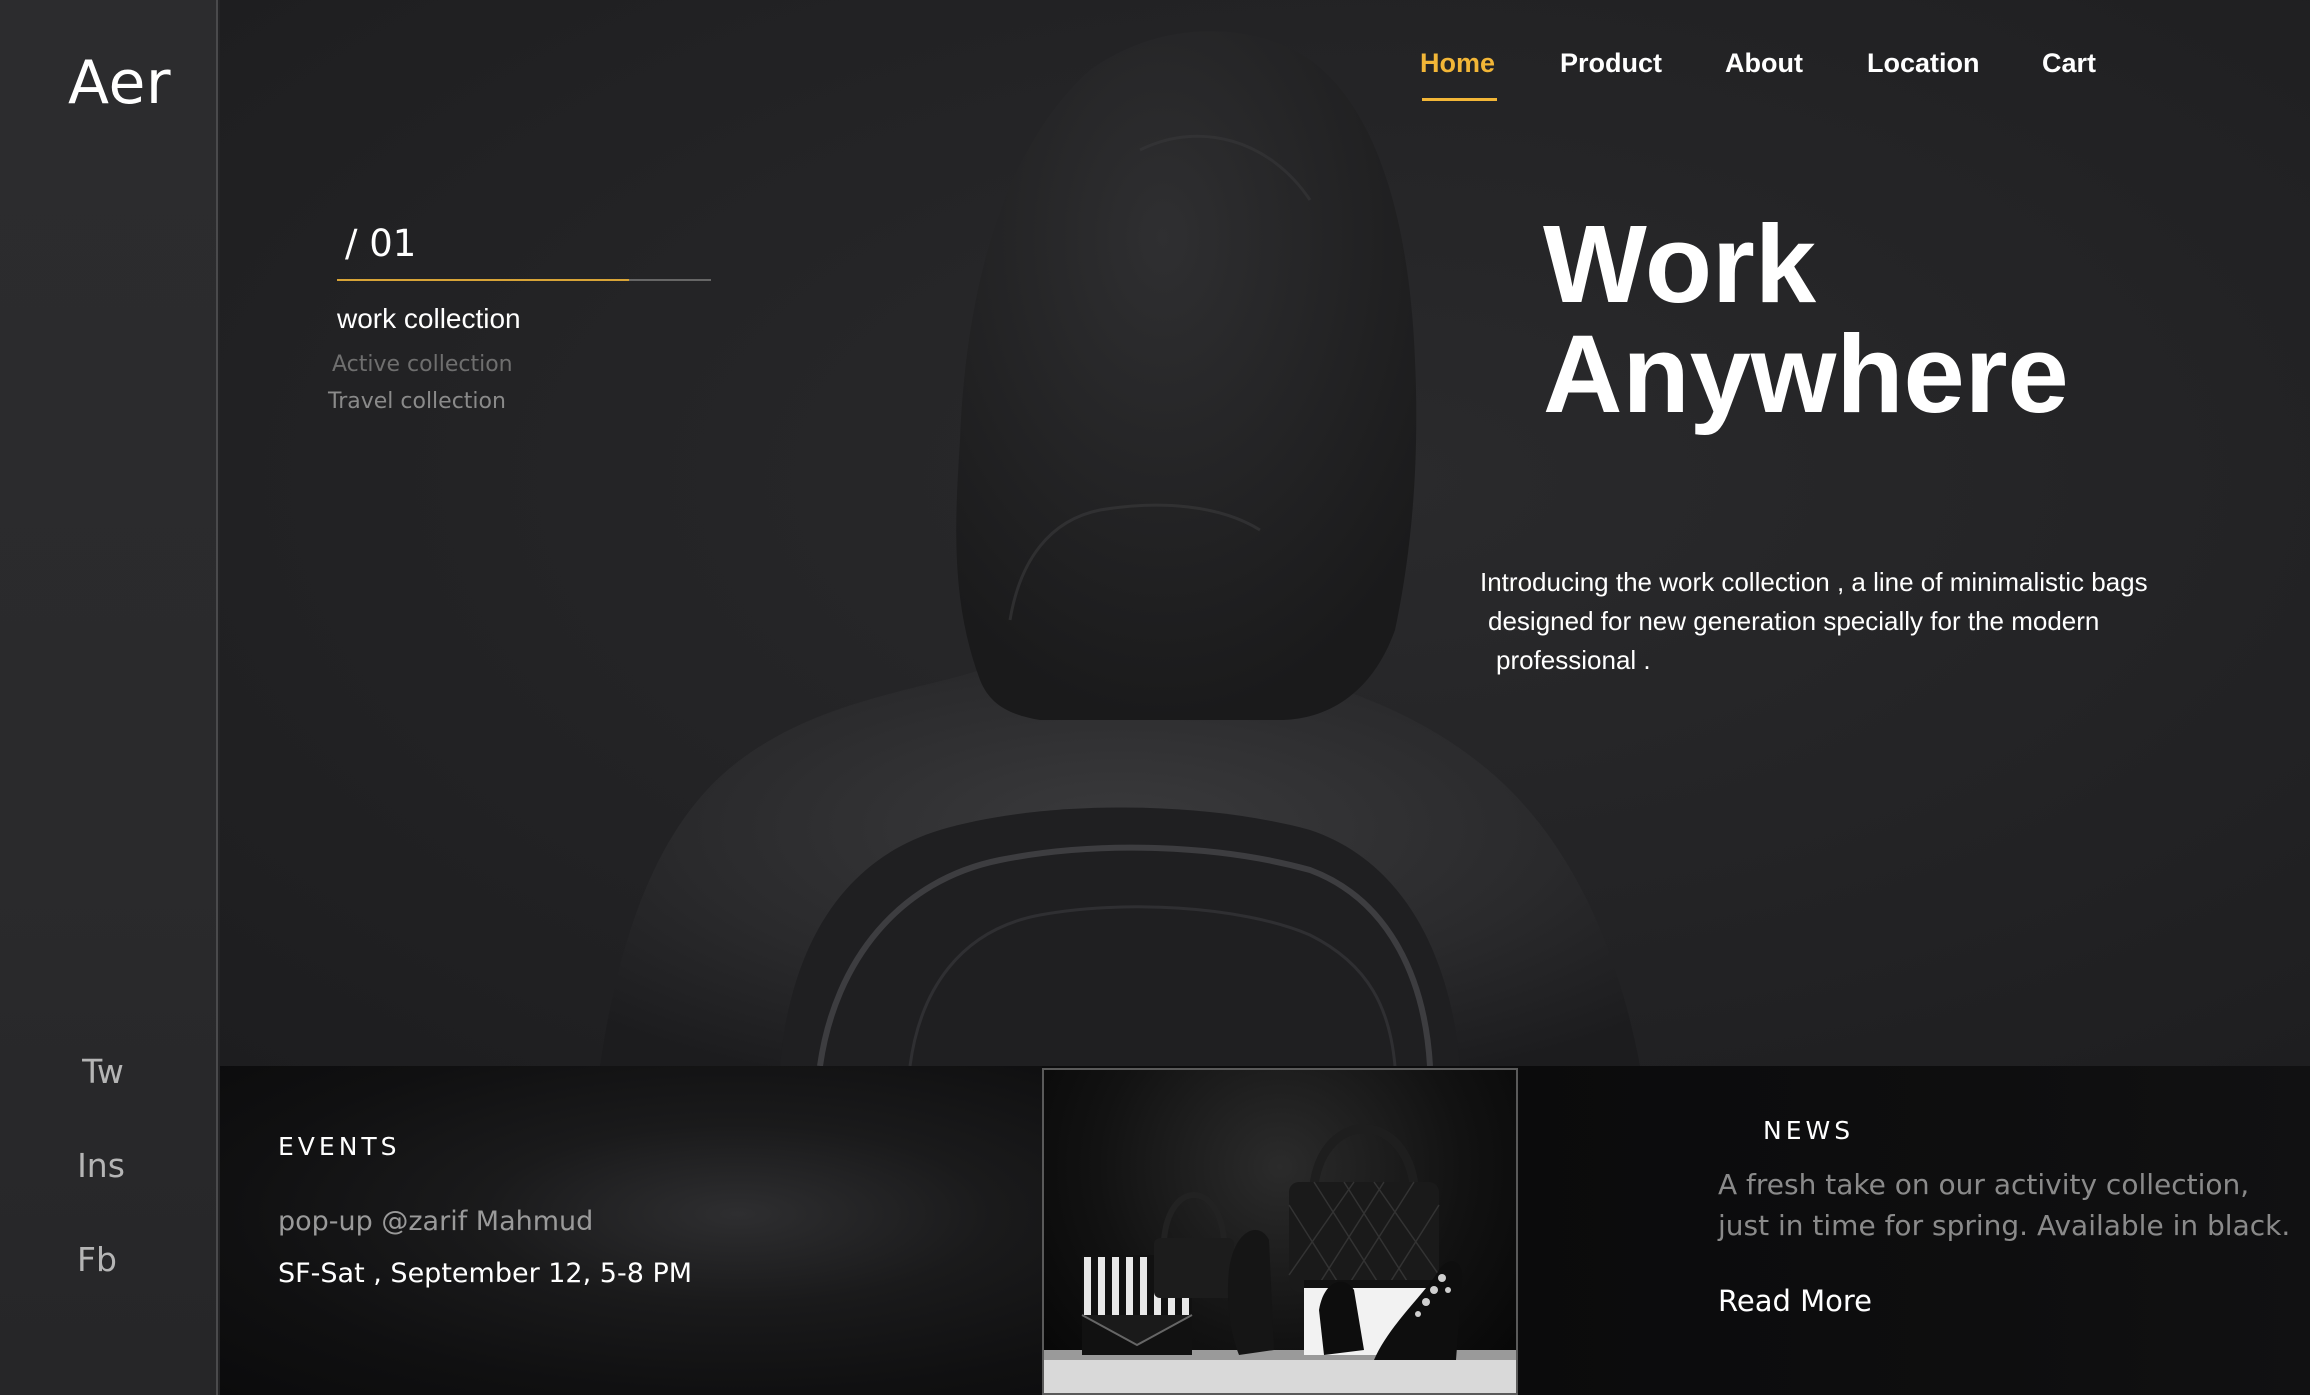 The width and height of the screenshot is (2310, 1395). Describe the element at coordinates (106, 1071) in the screenshot. I see `twitter-link: Tw` at that location.